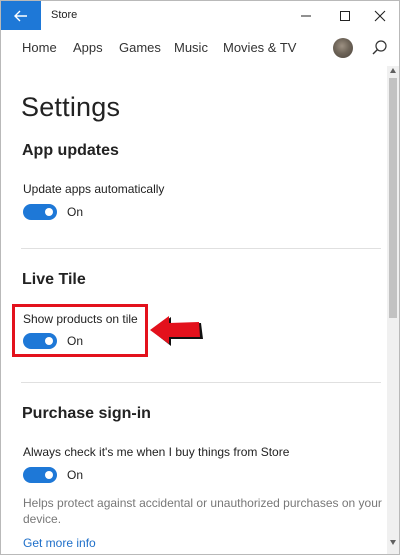 The image size is (400, 555). Describe the element at coordinates (176, 331) in the screenshot. I see `annotation-arrow-icon` at that location.